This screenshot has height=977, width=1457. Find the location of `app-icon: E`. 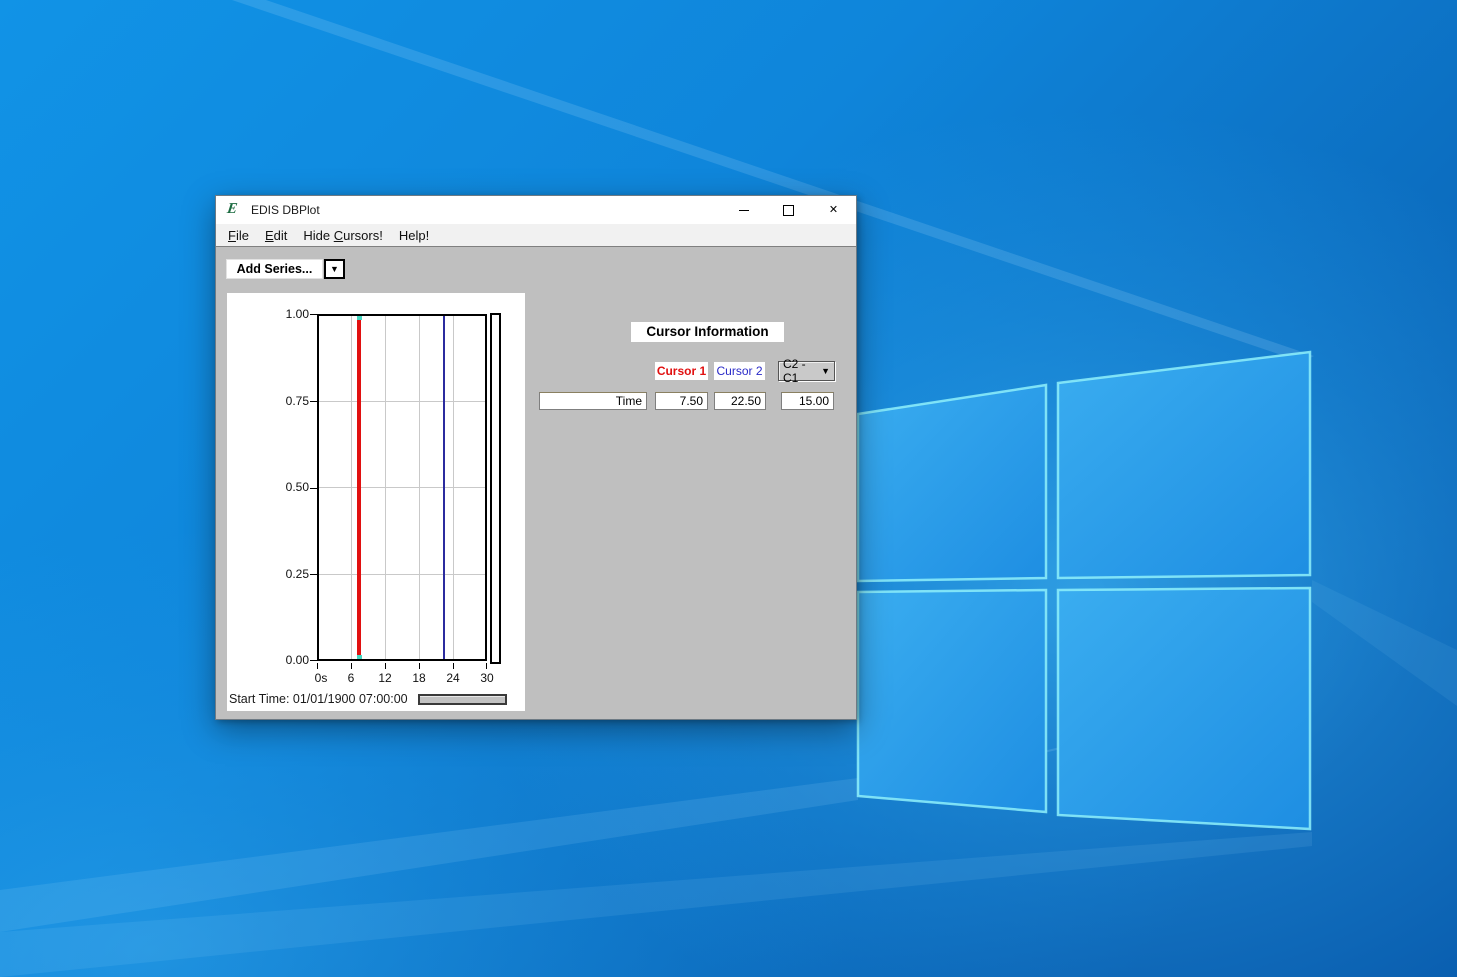

app-icon: E is located at coordinates (232, 209).